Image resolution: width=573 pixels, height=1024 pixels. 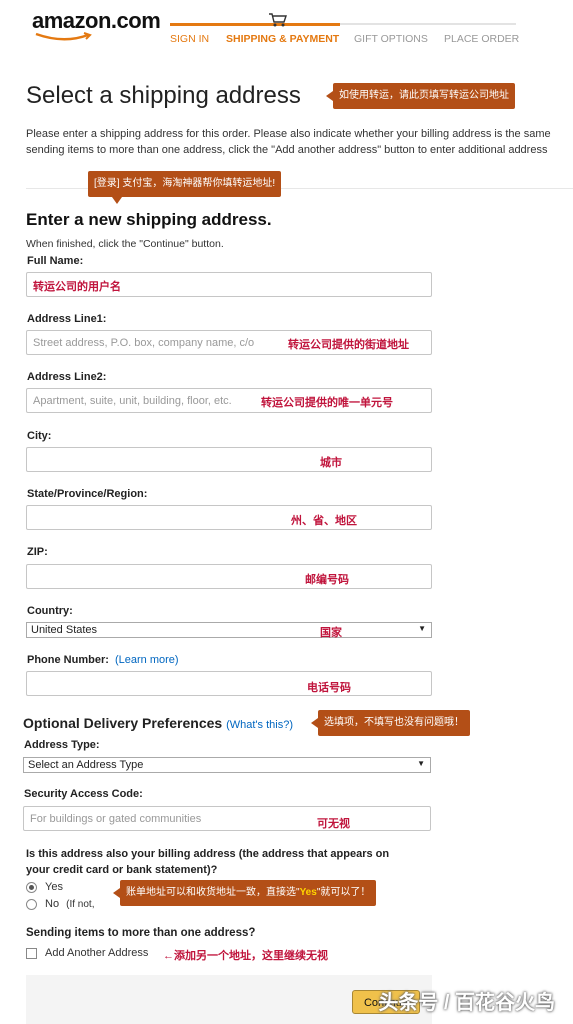 What do you see at coordinates (189, 39) in the screenshot?
I see `step-sign-in: SIGN IN` at bounding box center [189, 39].